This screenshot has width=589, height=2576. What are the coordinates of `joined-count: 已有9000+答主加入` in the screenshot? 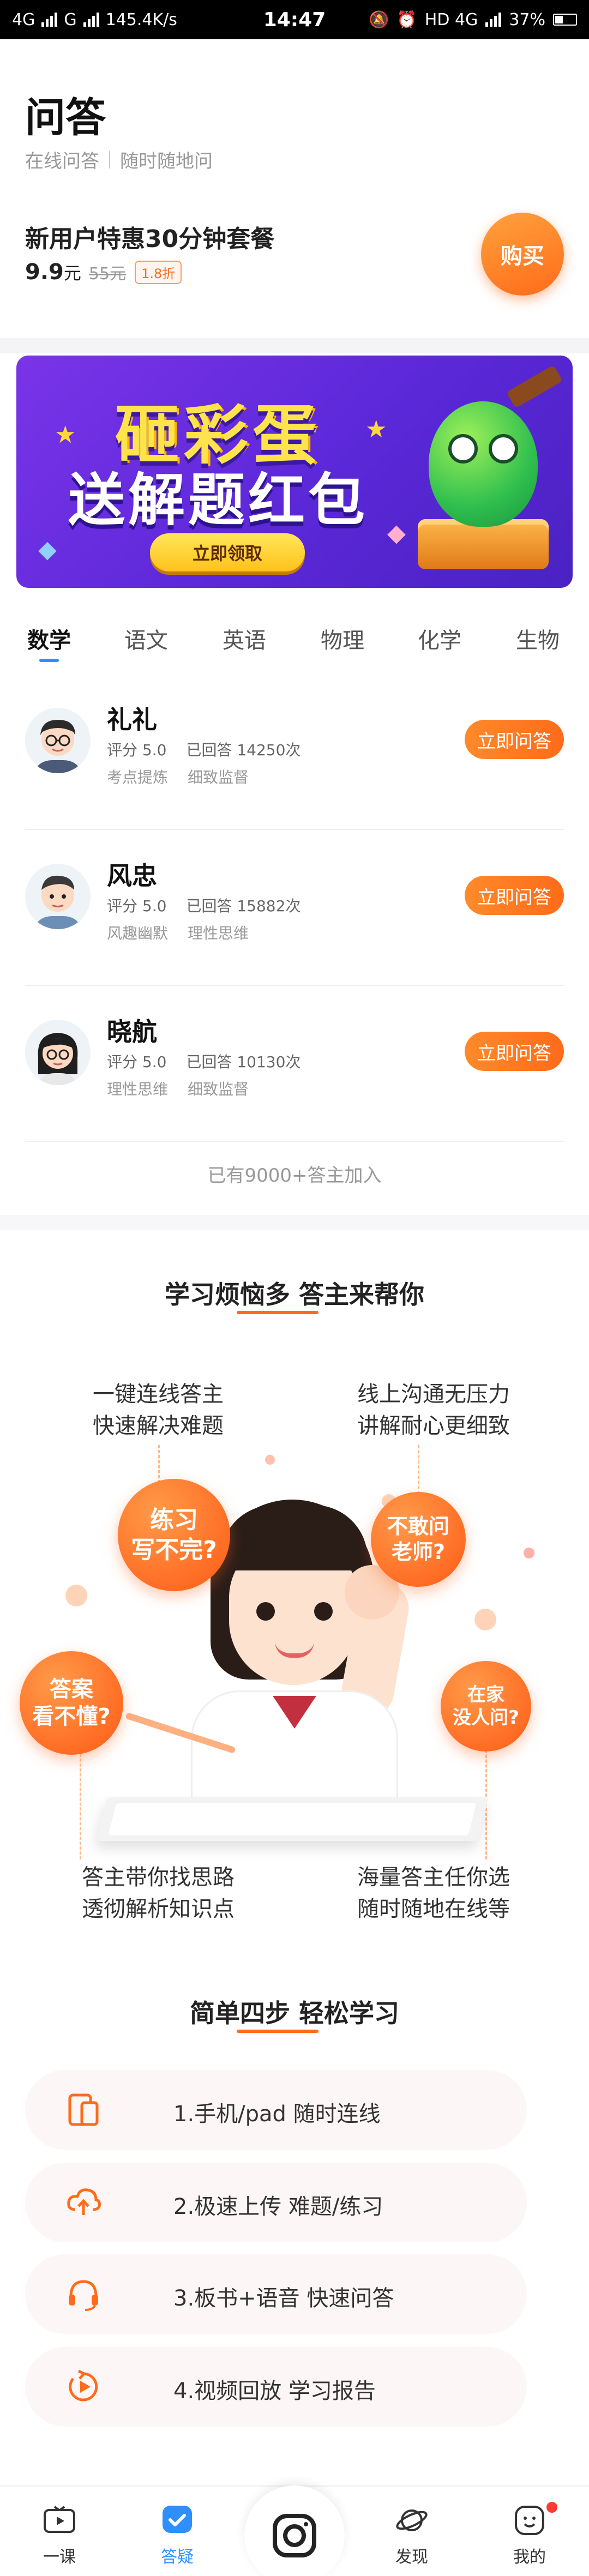 It's located at (294, 1176).